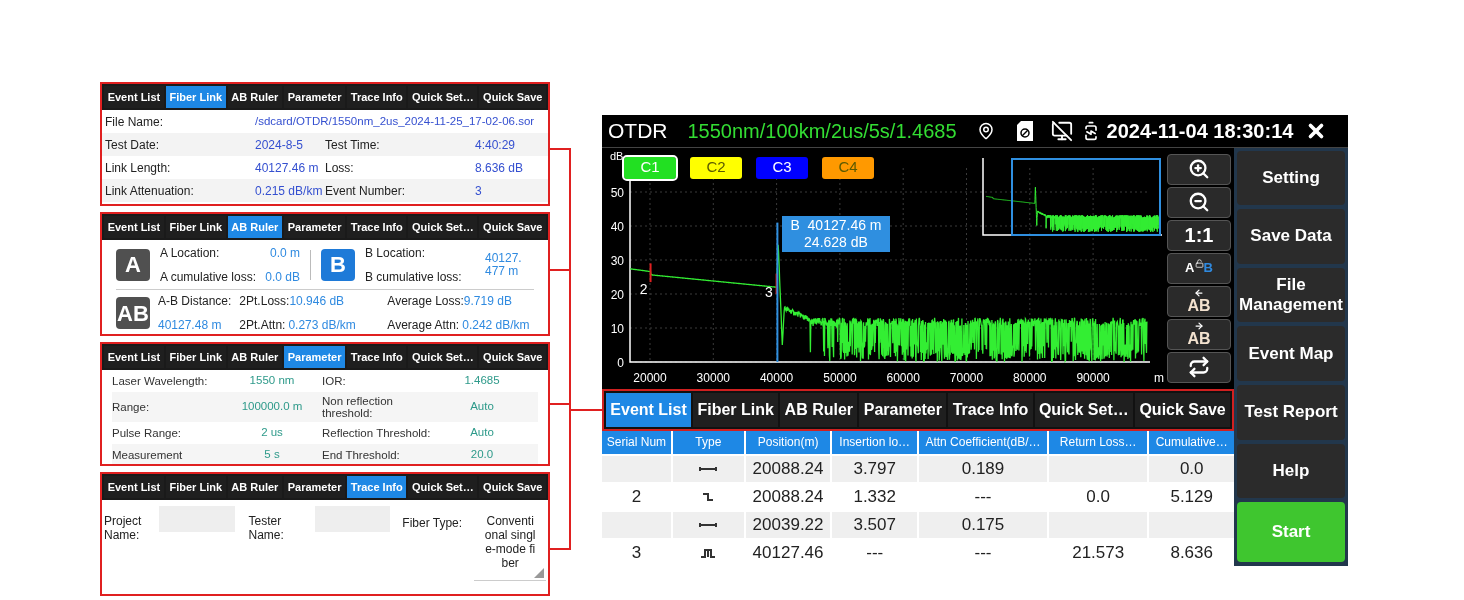 The width and height of the screenshot is (1464, 600). What do you see at coordinates (160, 381) in the screenshot?
I see `field-label: Laser Wavelength:` at bounding box center [160, 381].